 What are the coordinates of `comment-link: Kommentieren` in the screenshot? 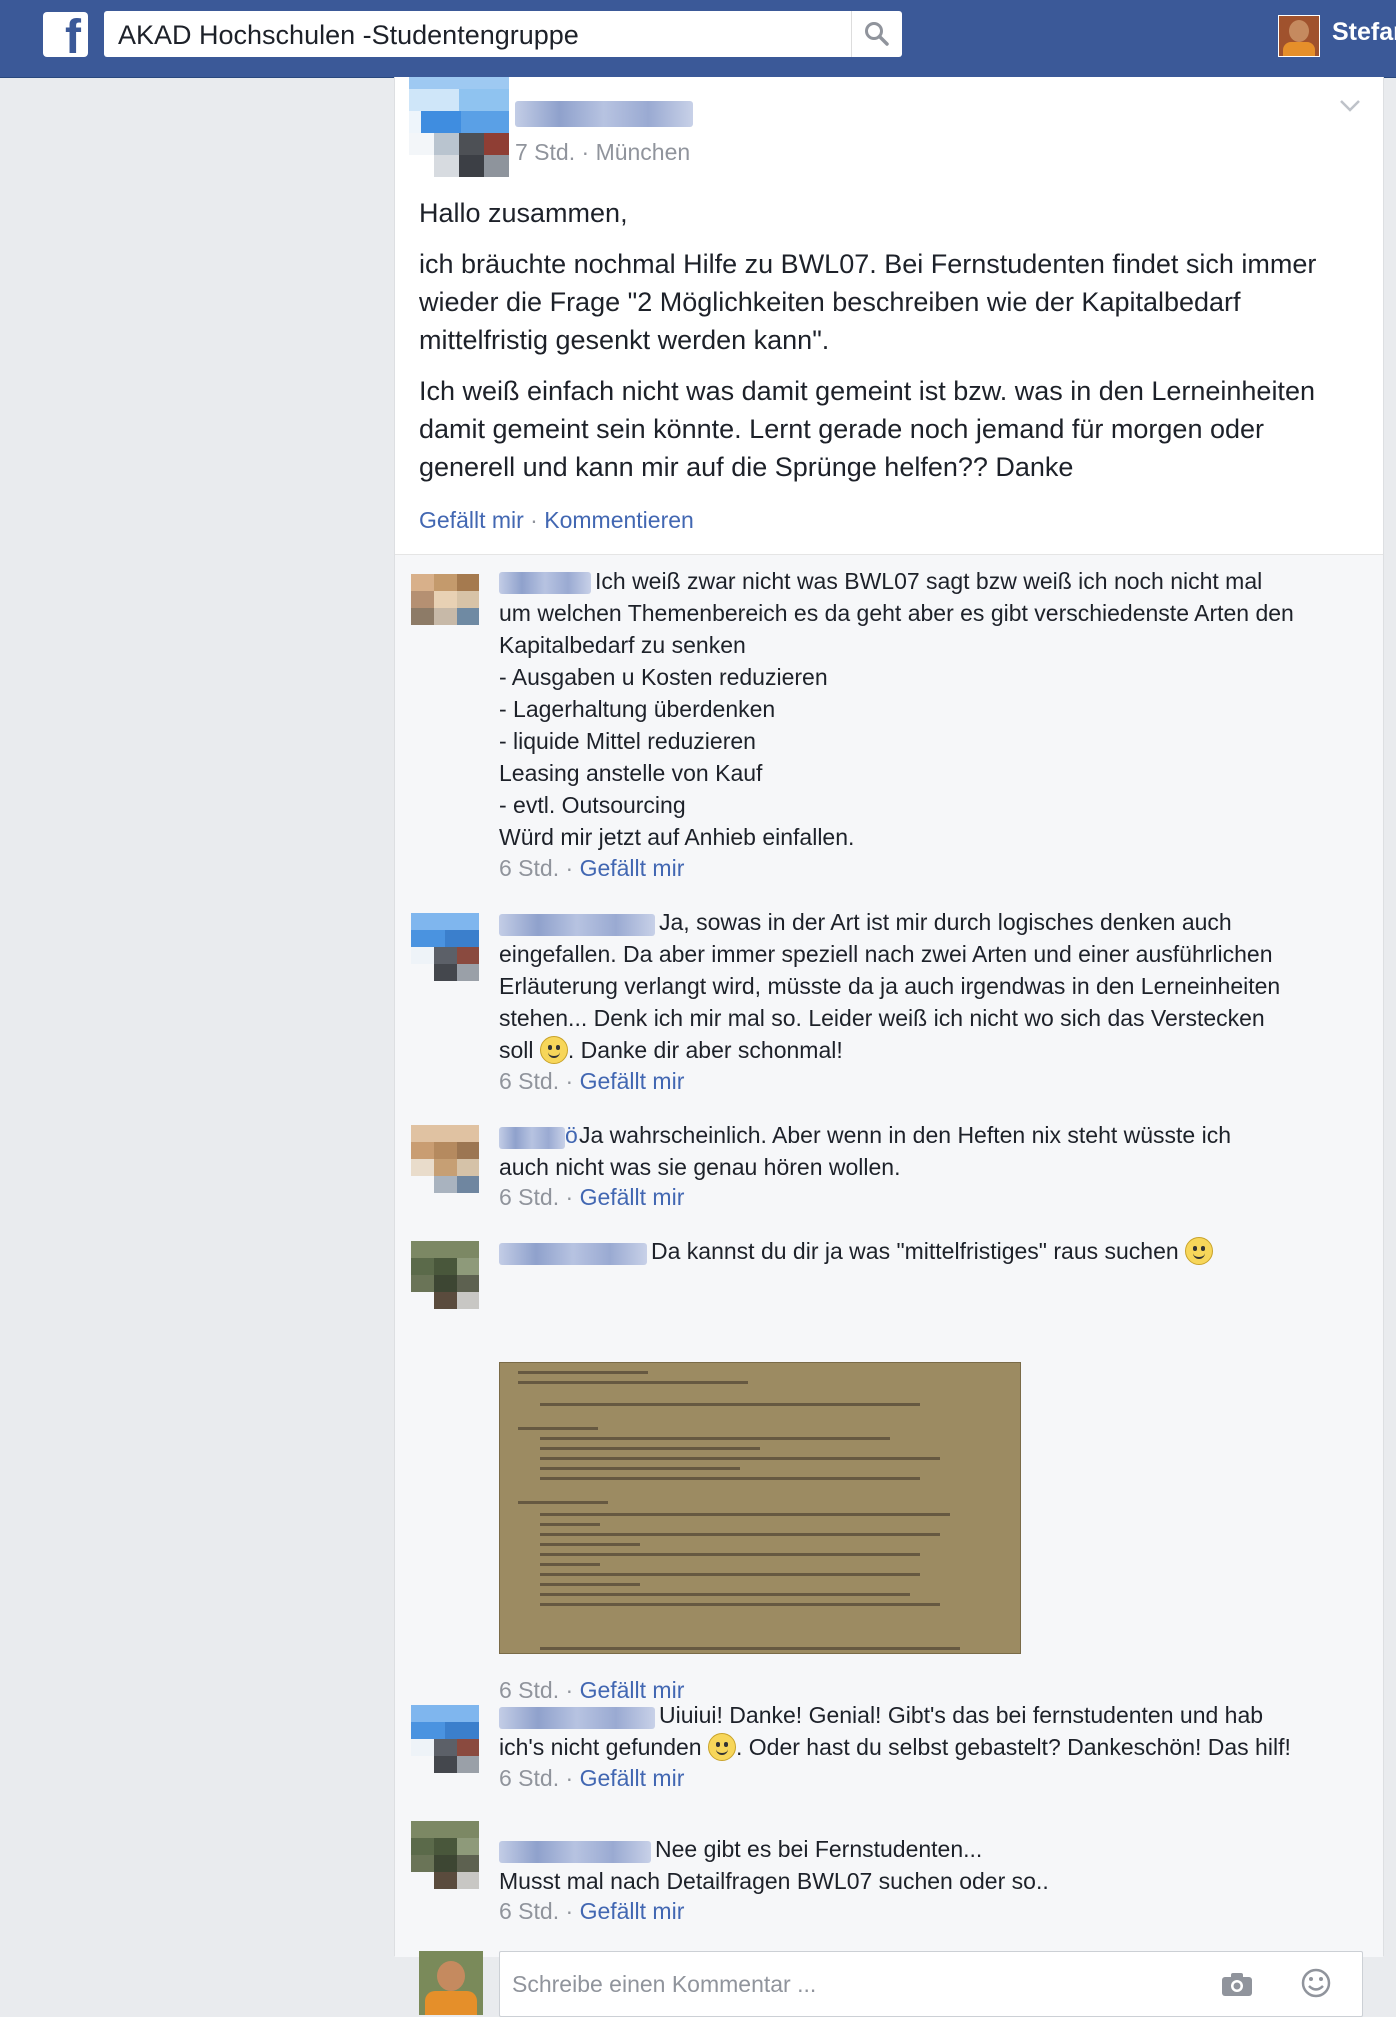 It's located at (619, 520).